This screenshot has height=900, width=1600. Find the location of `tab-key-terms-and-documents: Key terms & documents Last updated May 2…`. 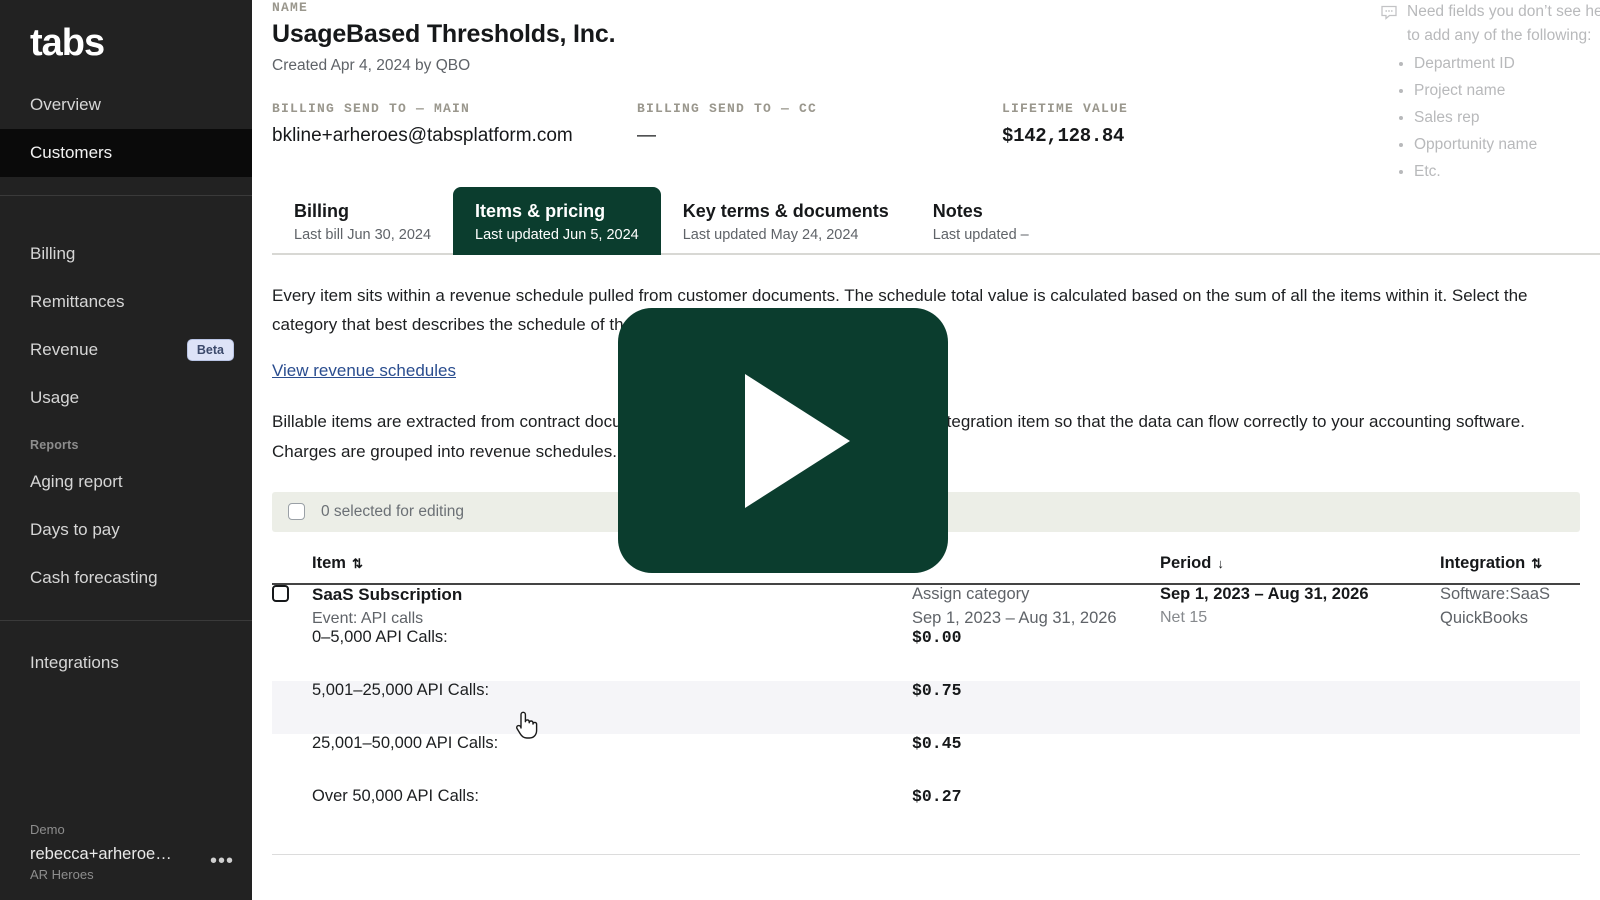

tab-key-terms-and-documents: Key terms & documents Last updated May 2… is located at coordinates (786, 221).